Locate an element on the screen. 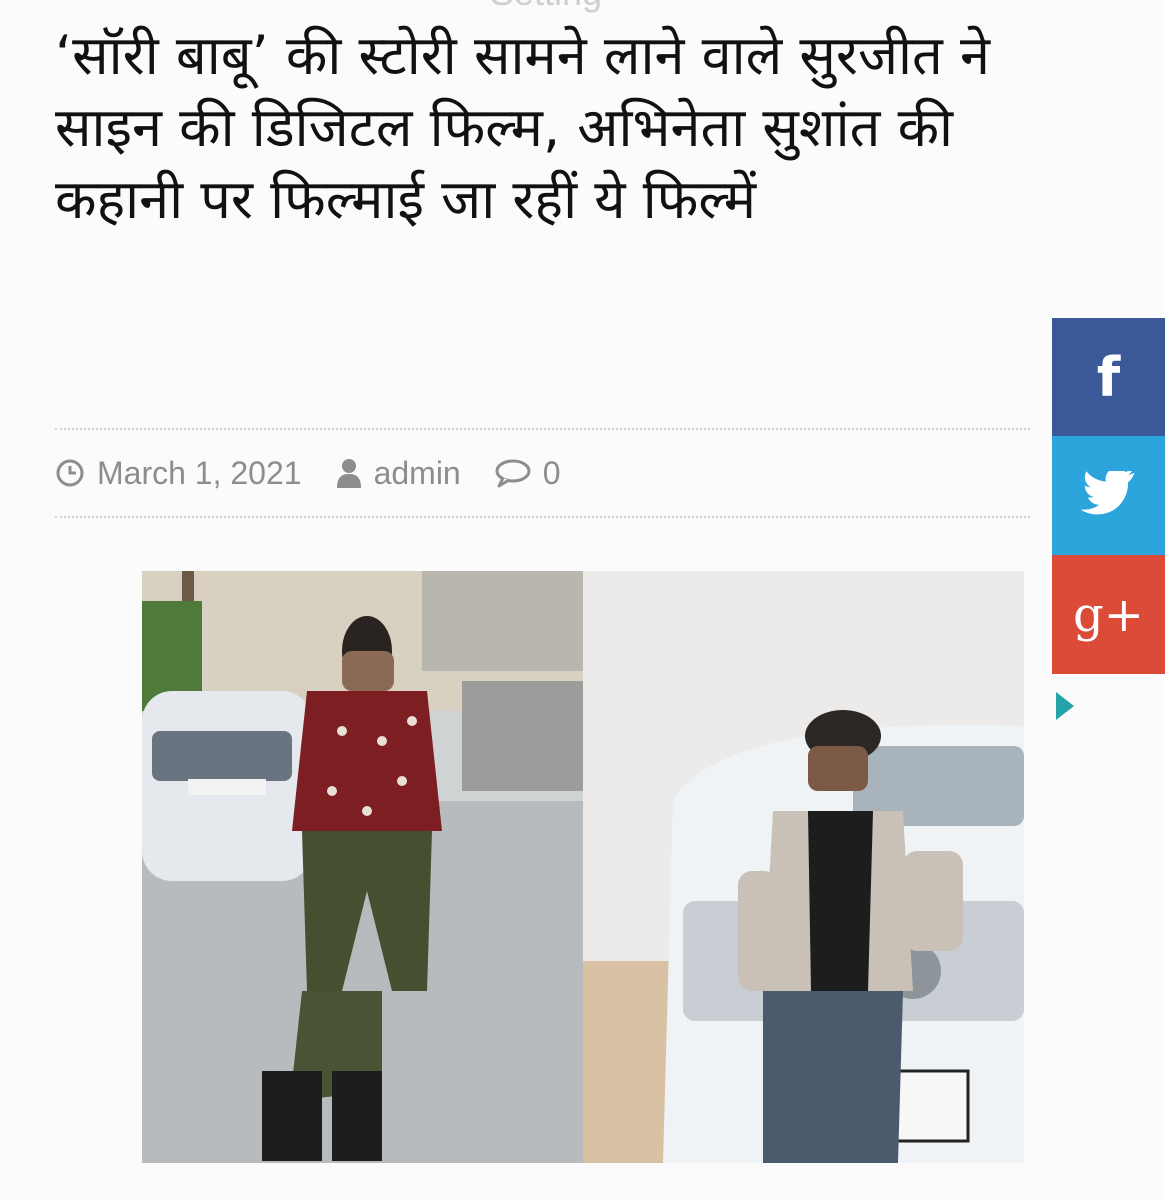 The width and height of the screenshot is (1165, 1200). post-author-text: admin is located at coordinates (417, 473).